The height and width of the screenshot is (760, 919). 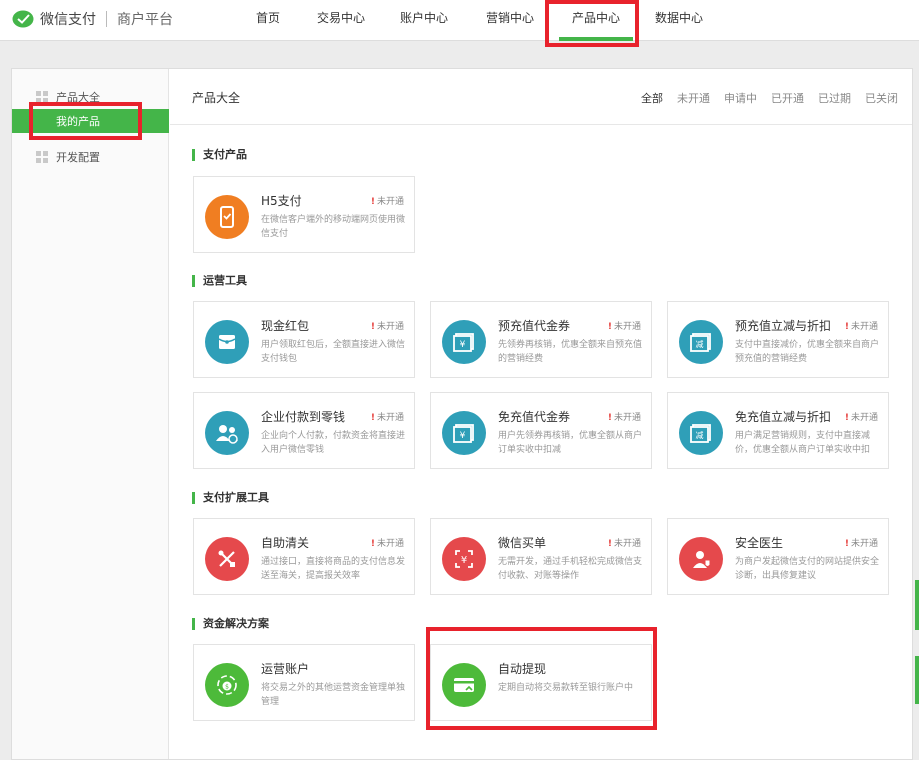 What do you see at coordinates (807, 352) in the screenshot?
I see `product-desc: 支付中直接减价，优惠全额来自商户预充值的营销经费` at bounding box center [807, 352].